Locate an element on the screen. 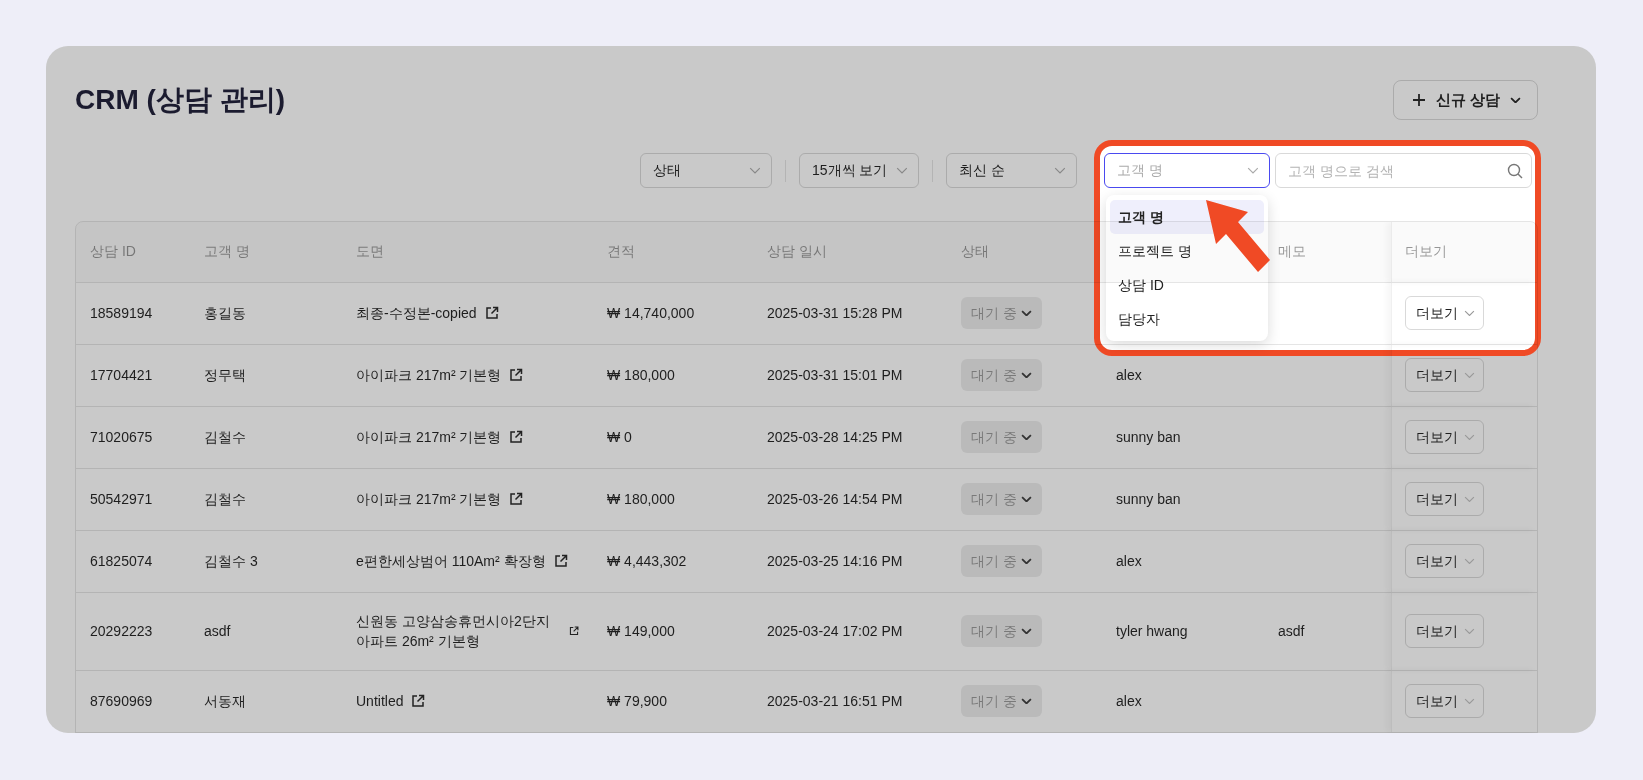 The width and height of the screenshot is (1643, 780). table-cell: tyler hwang is located at coordinates (1152, 630).